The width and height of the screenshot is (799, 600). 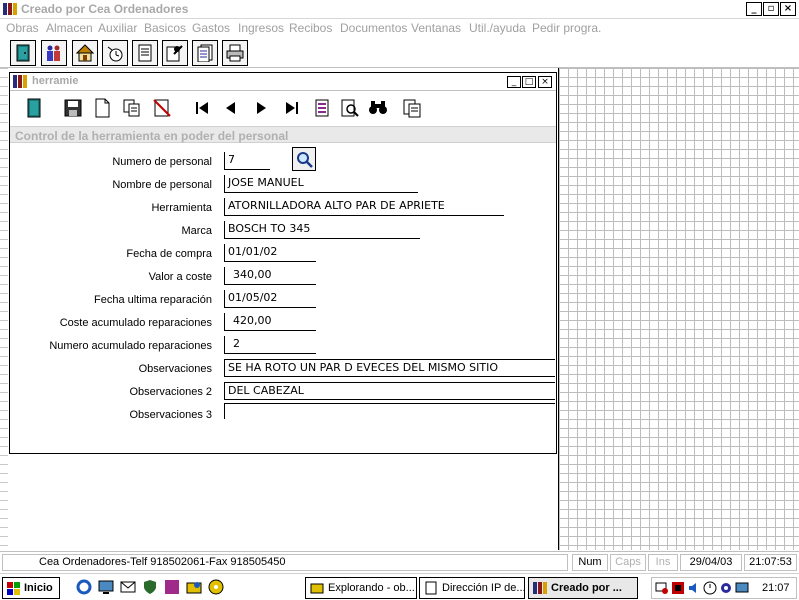 I want to click on outlook-icon, so click(x=128, y=587).